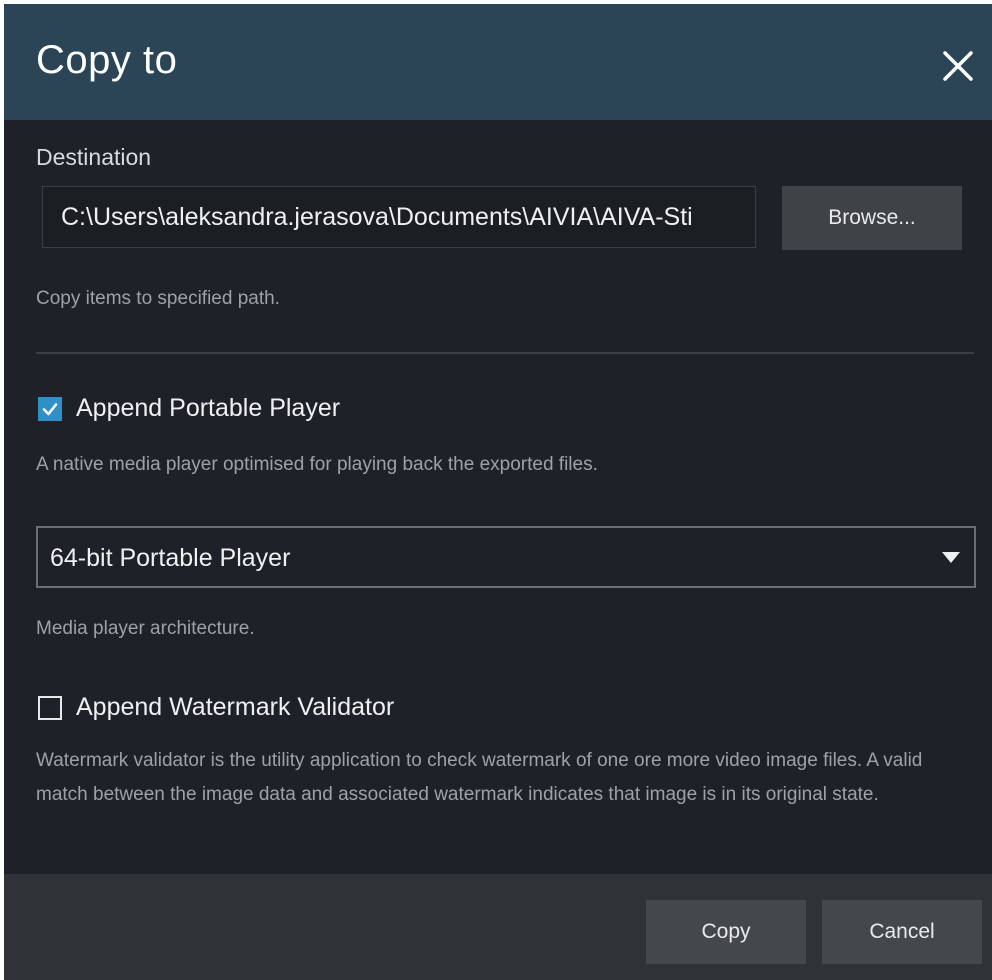 Image resolution: width=992 pixels, height=980 pixels. I want to click on append-portable-player-checkbox-row: Append Portable Player, so click(189, 408).